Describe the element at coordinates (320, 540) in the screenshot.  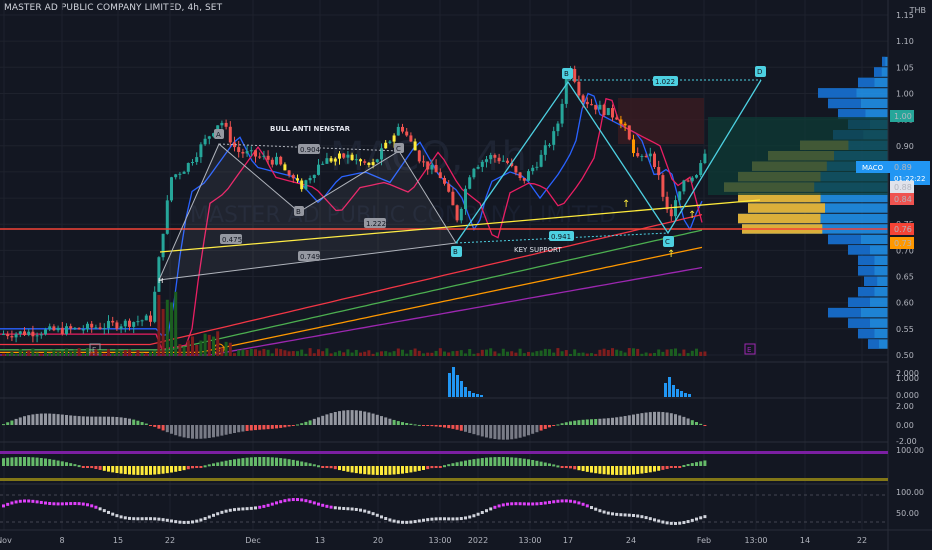
I see `time-tick: 13` at that location.